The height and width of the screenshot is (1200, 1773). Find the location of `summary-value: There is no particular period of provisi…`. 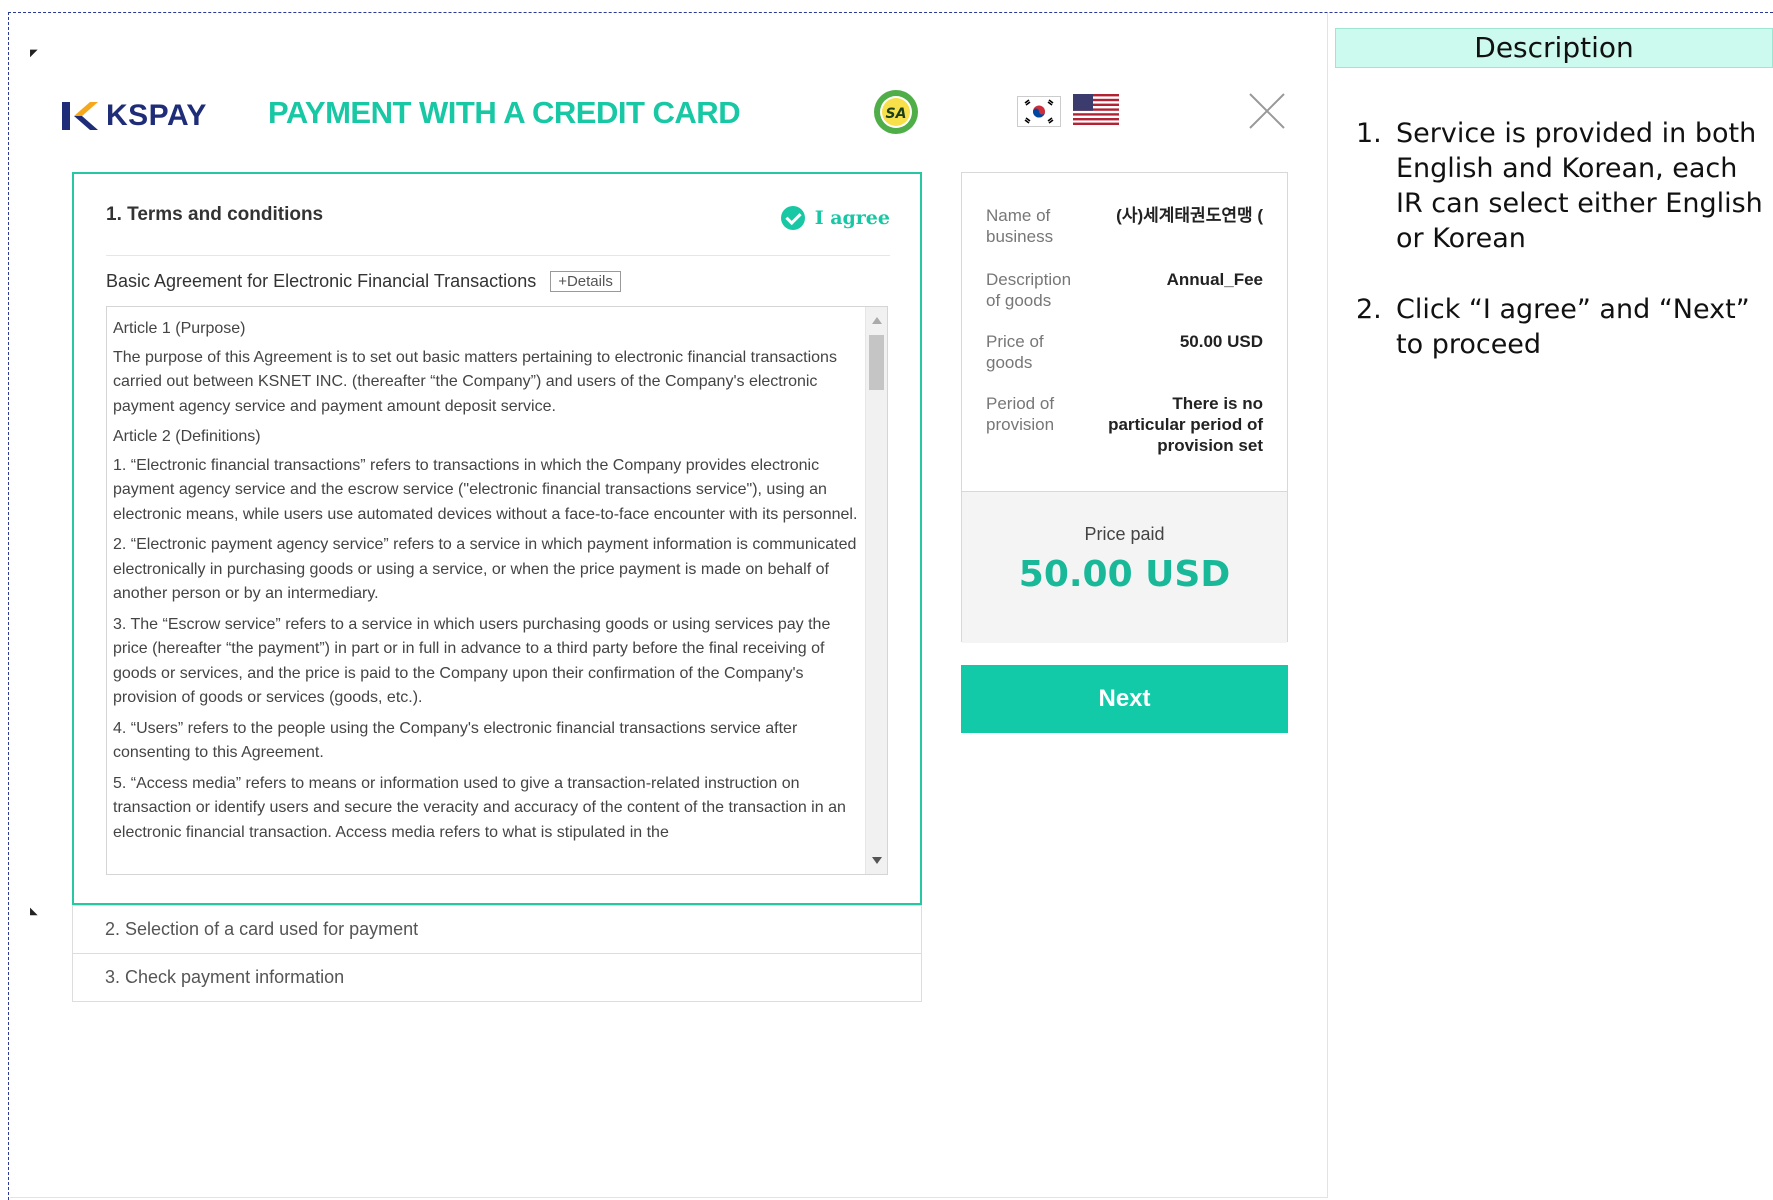

summary-value: There is no particular period of provisi… is located at coordinates (1185, 424).